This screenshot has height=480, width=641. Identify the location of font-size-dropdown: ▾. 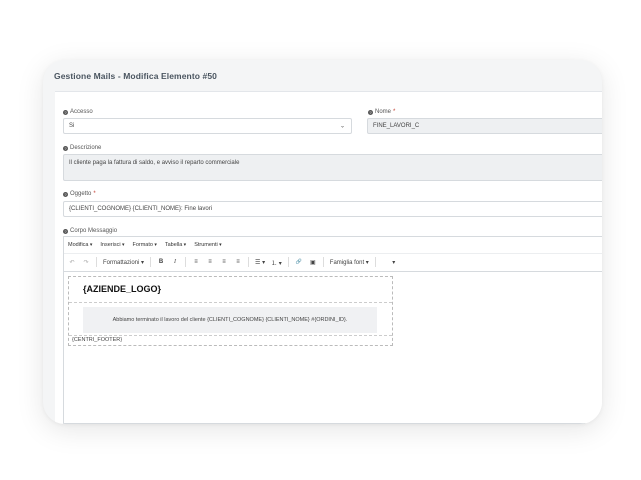
(390, 262).